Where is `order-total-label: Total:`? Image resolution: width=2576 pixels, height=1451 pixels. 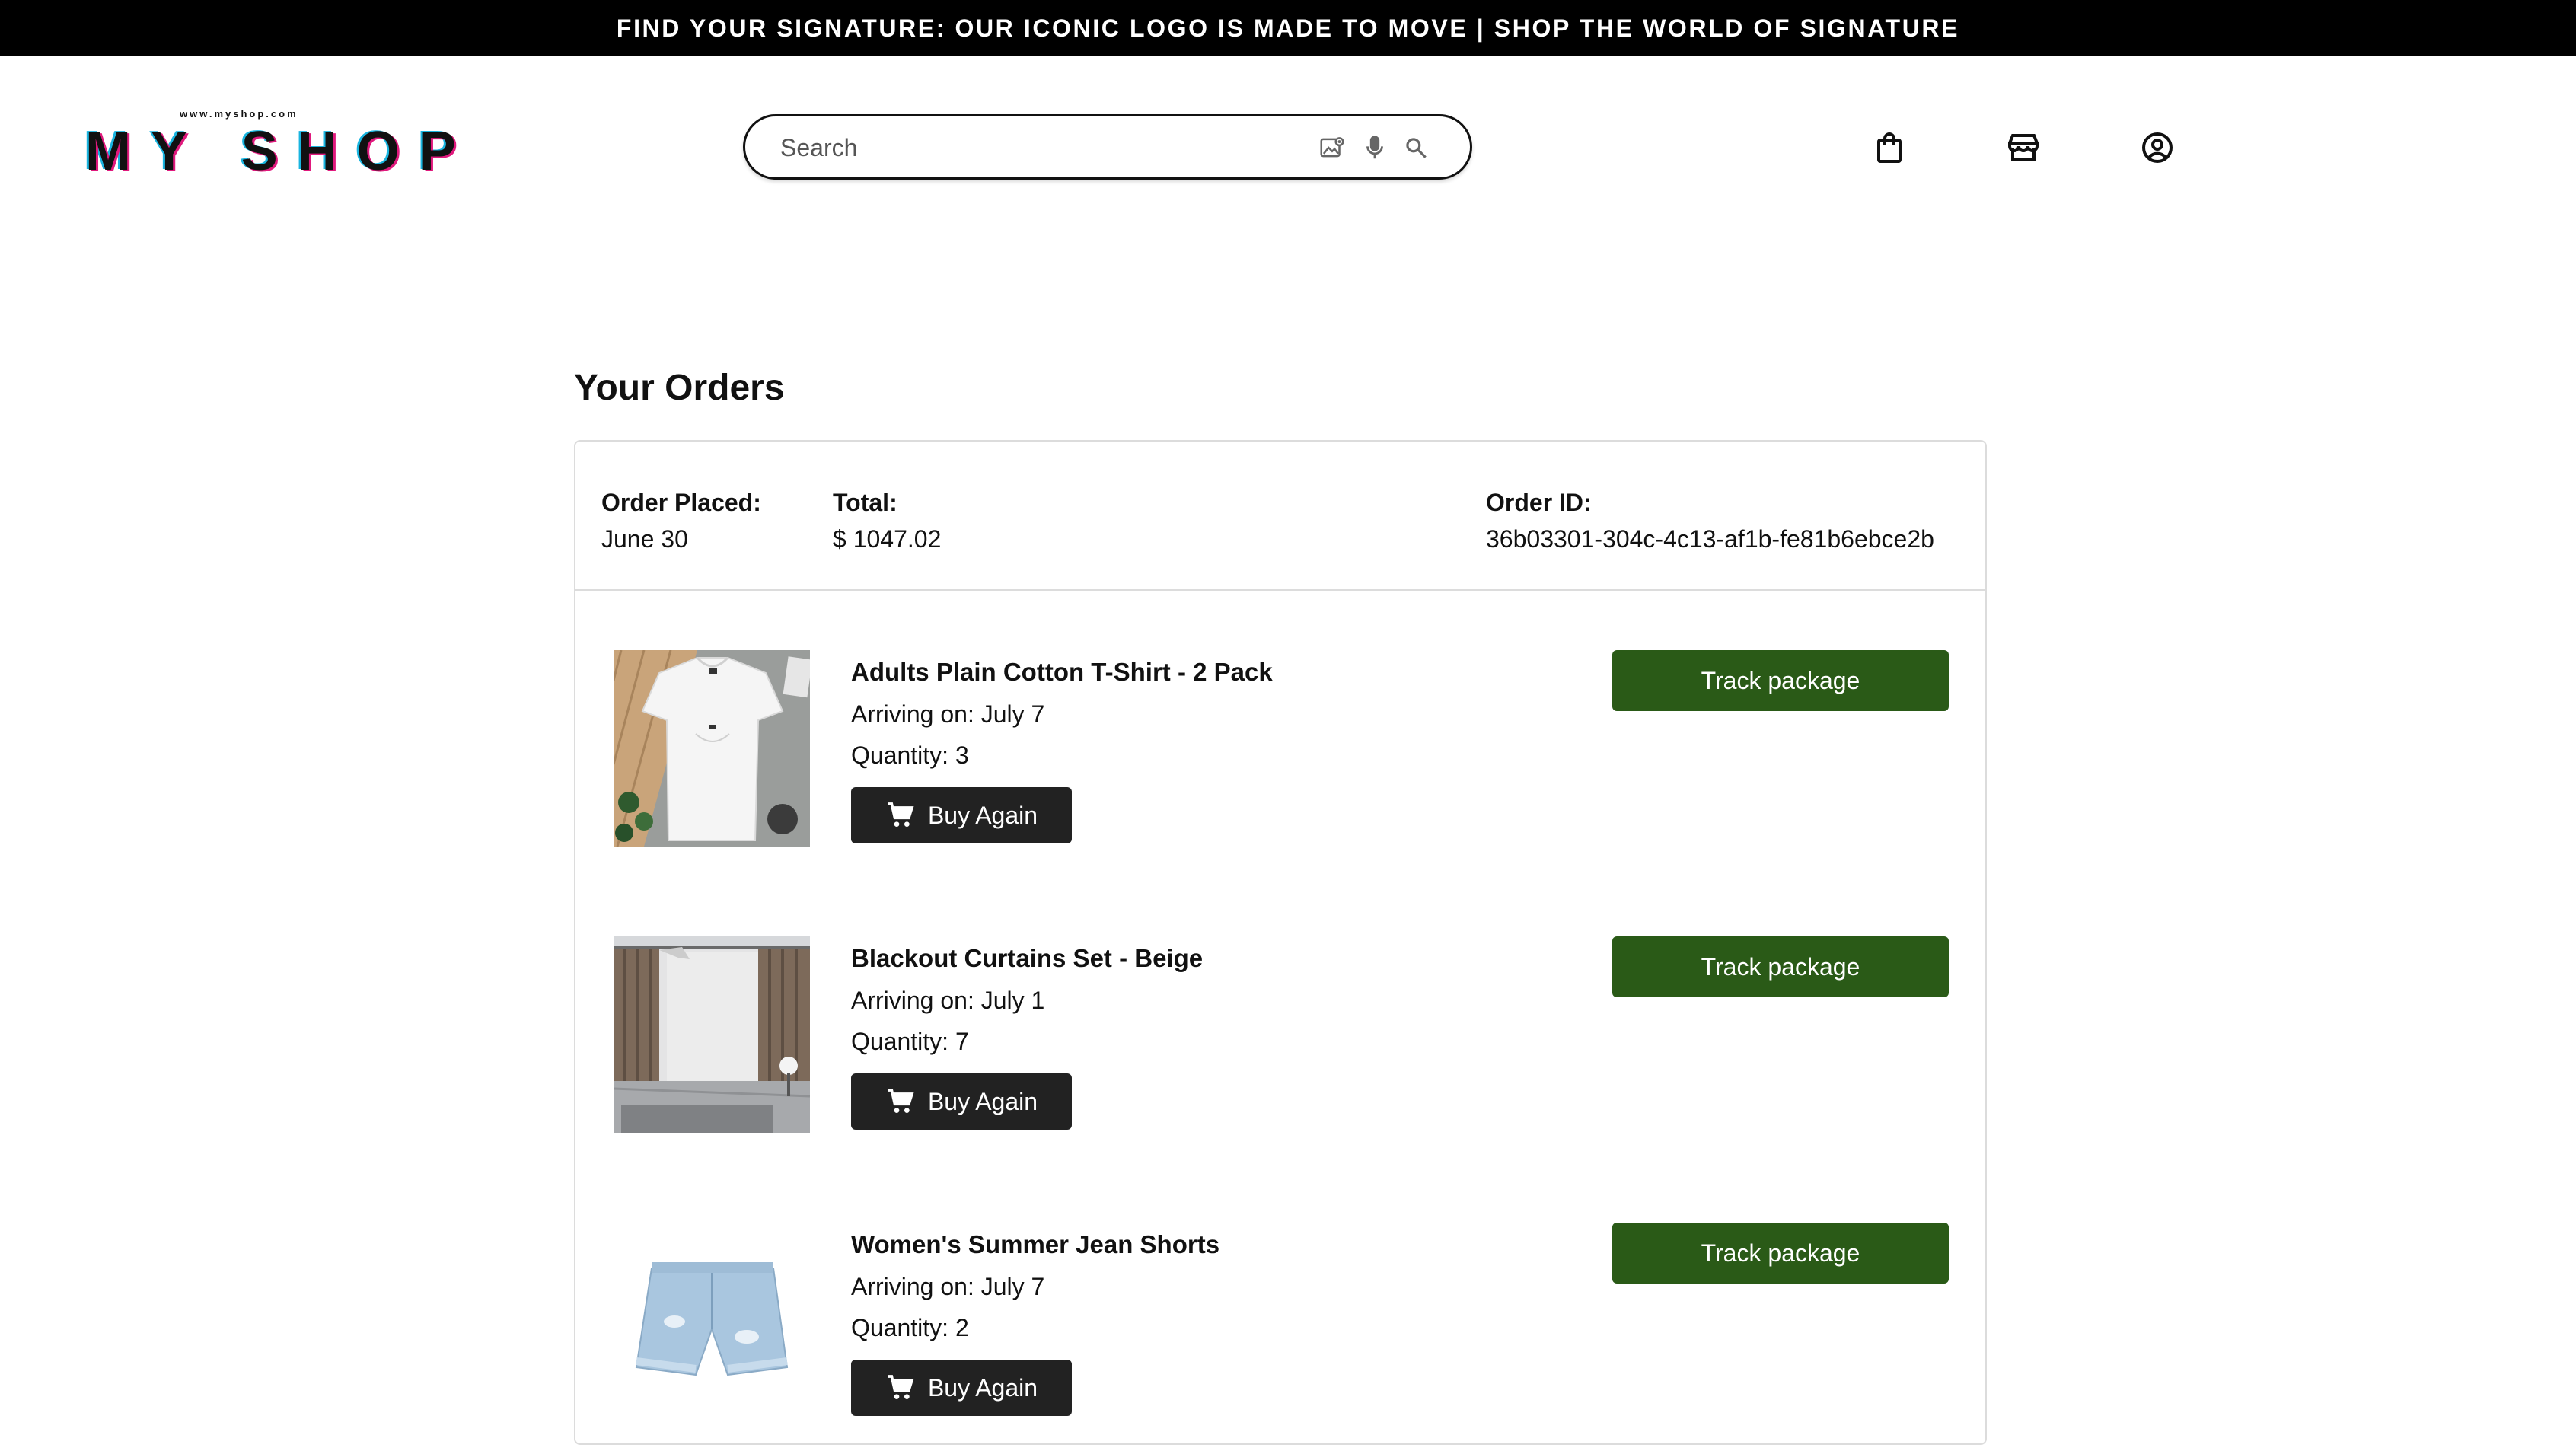
order-total-label: Total: is located at coordinates (865, 502).